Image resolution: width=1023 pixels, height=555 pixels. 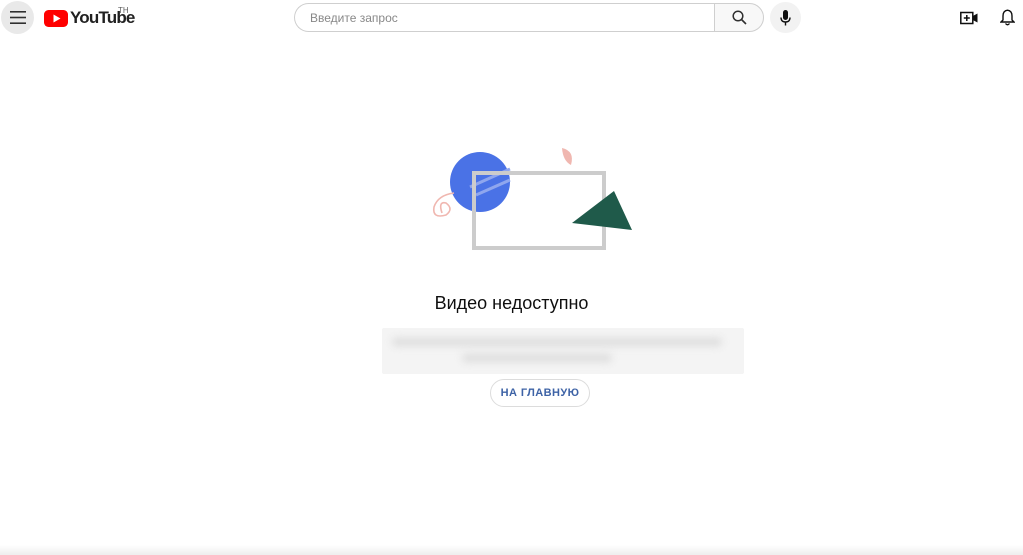 I want to click on create-video-icon, so click(x=969, y=18).